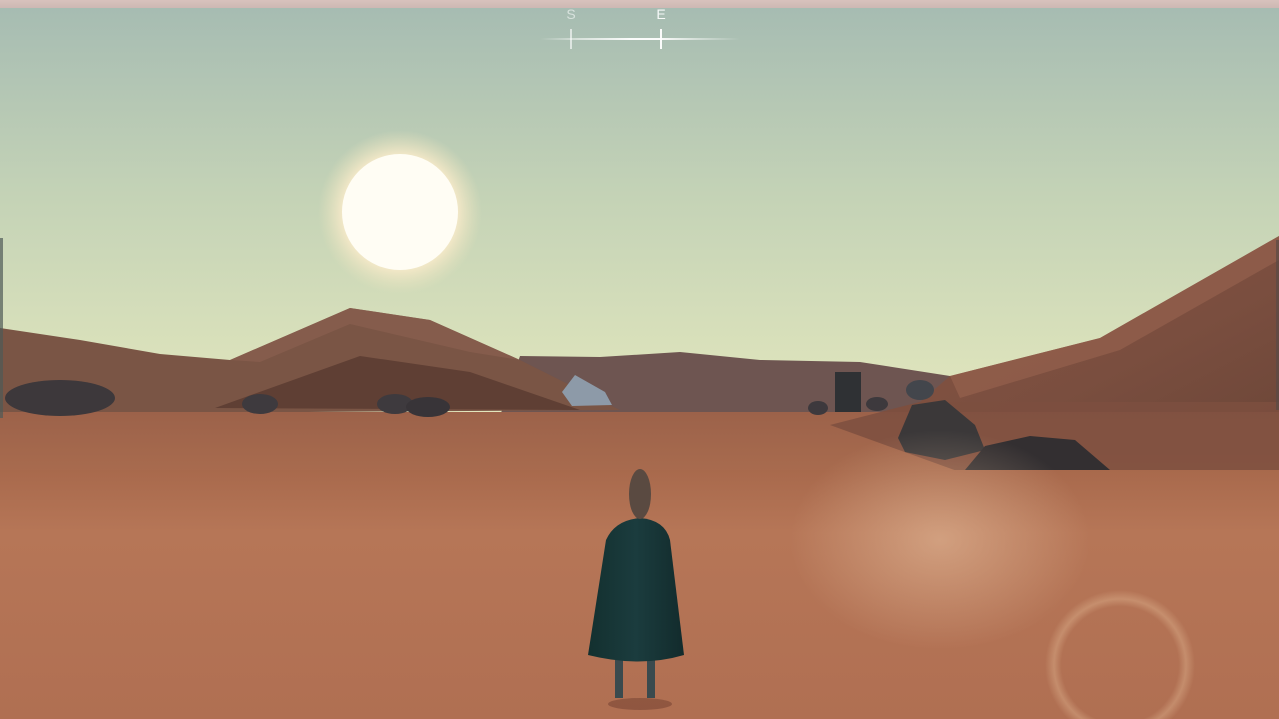 The image size is (1279, 719). I want to click on sun, so click(400, 212).